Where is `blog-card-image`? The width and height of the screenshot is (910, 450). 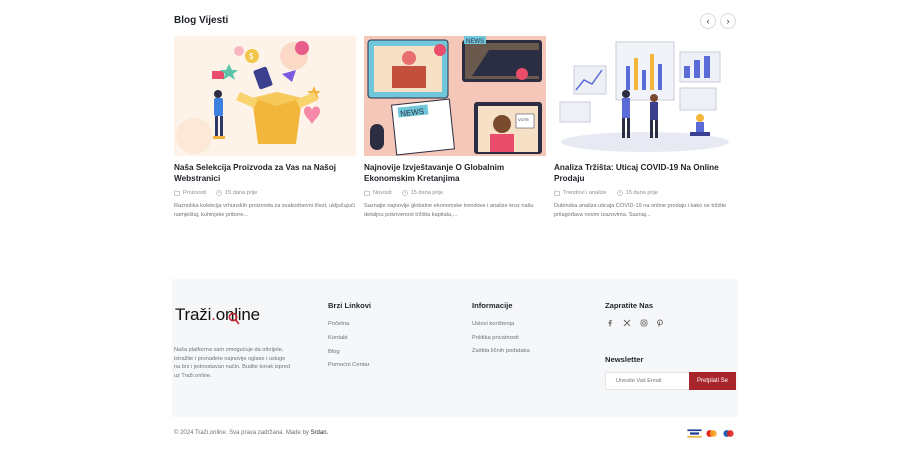 blog-card-image is located at coordinates (645, 96).